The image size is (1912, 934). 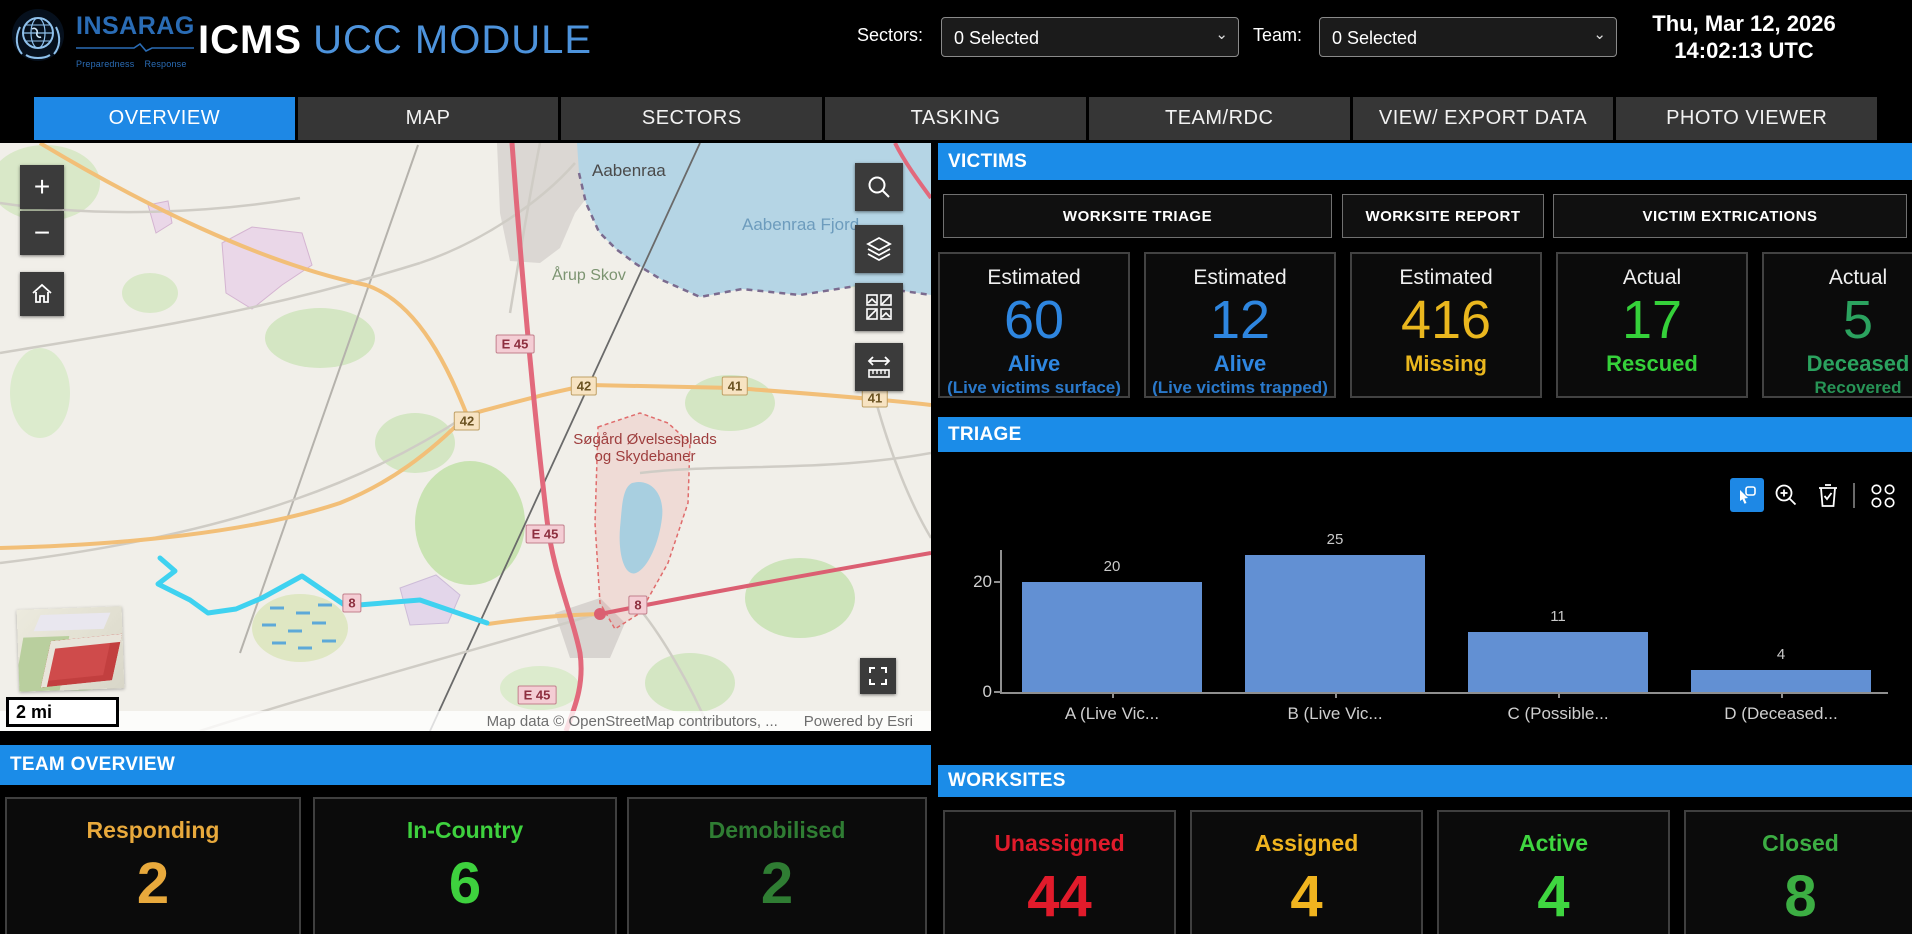 I want to click on fullscreen-icon, so click(x=878, y=676).